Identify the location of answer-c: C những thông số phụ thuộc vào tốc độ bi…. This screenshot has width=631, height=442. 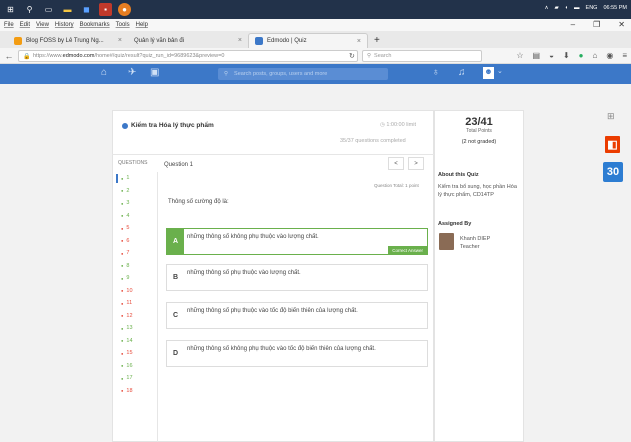
(297, 315).